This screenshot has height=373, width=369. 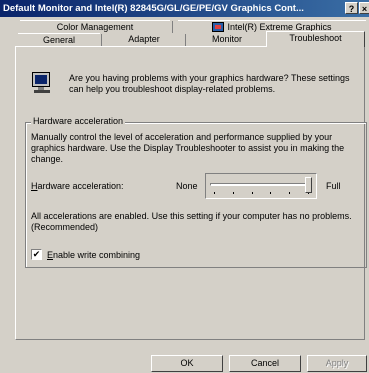 What do you see at coordinates (337, 363) in the screenshot?
I see `apply-button: Apply` at bounding box center [337, 363].